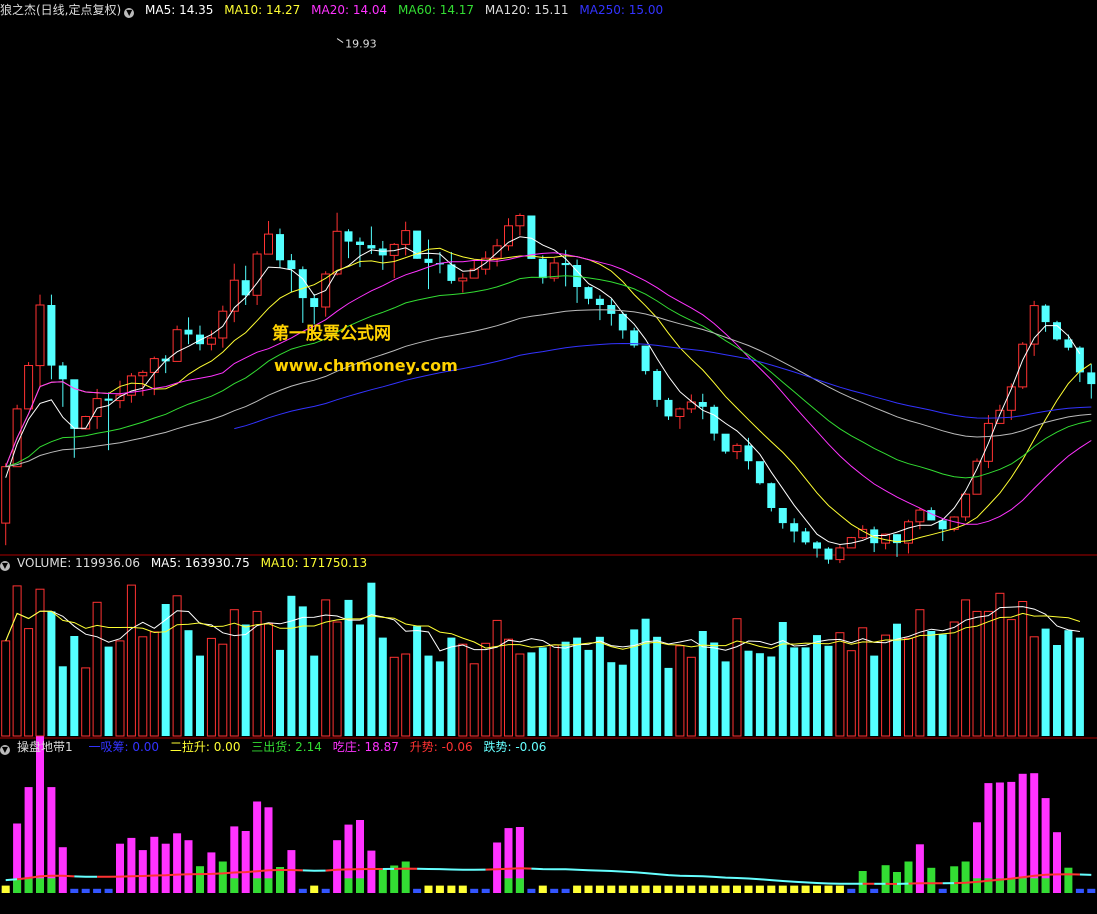 The height and width of the screenshot is (914, 1097). I want to click on ma120-label: MA120: 15.11, so click(526, 10).